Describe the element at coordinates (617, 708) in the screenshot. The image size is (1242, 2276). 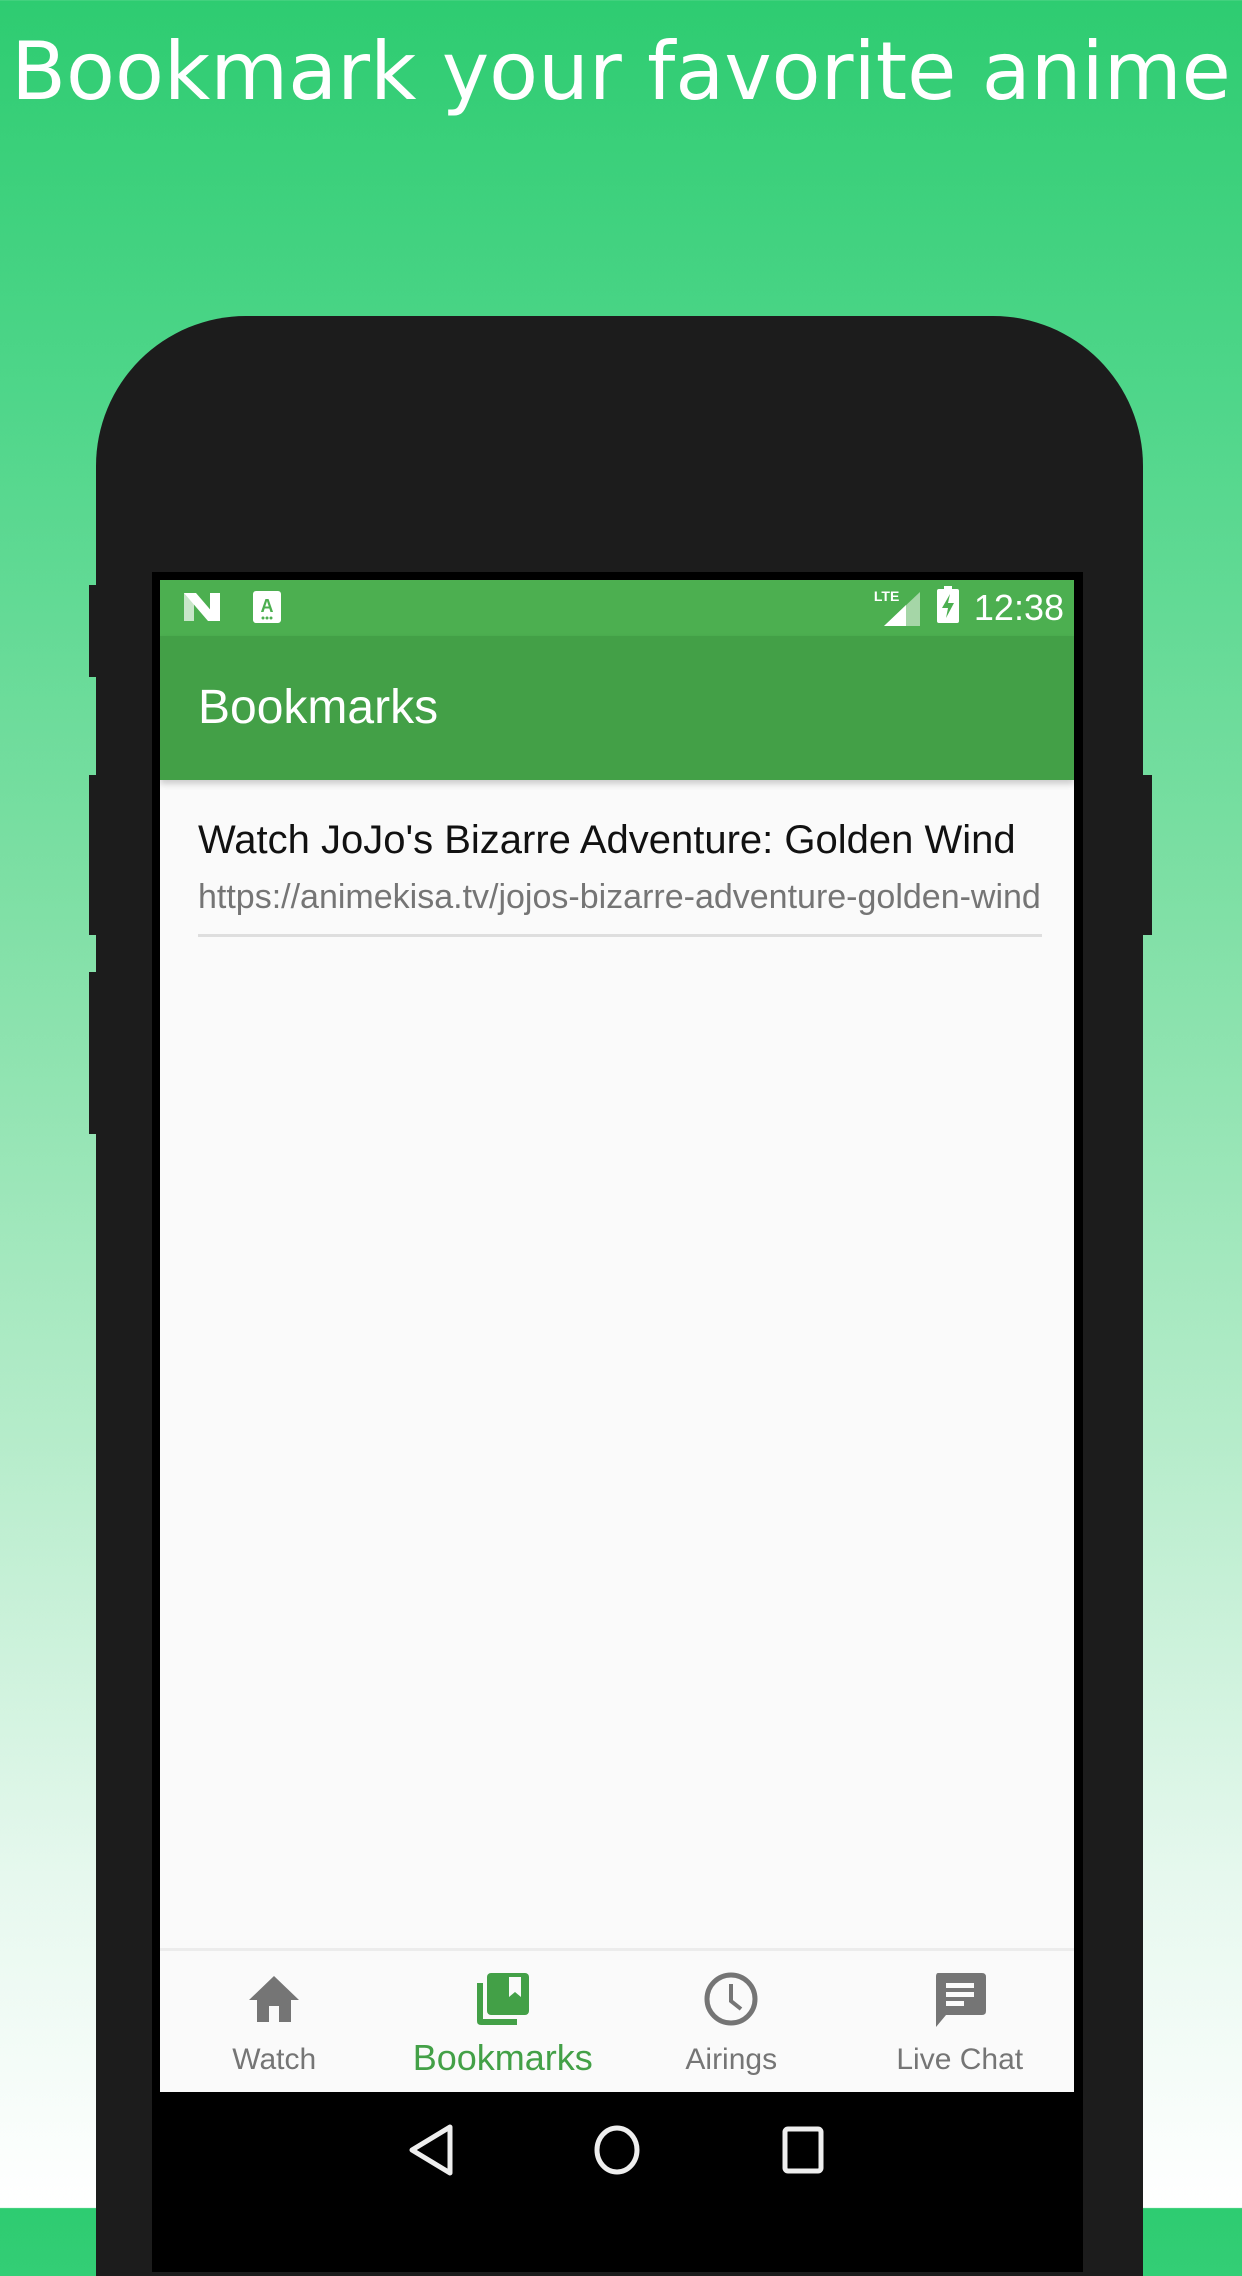
I see `app-bar: Bookmarks` at that location.